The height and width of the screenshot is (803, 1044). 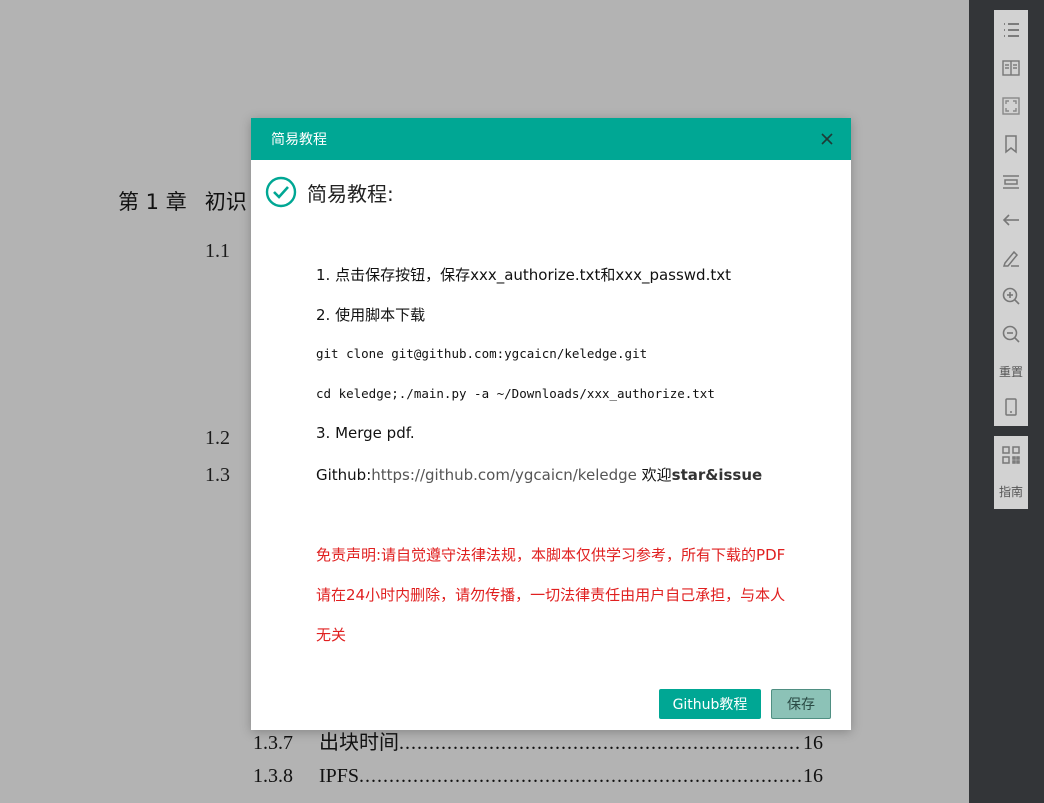 What do you see at coordinates (551, 555) in the screenshot?
I see `disclaimer-line-1: 免责声明:请自觉遵守法律法规，本脚本仅供学习参考，所有下载的PDF` at bounding box center [551, 555].